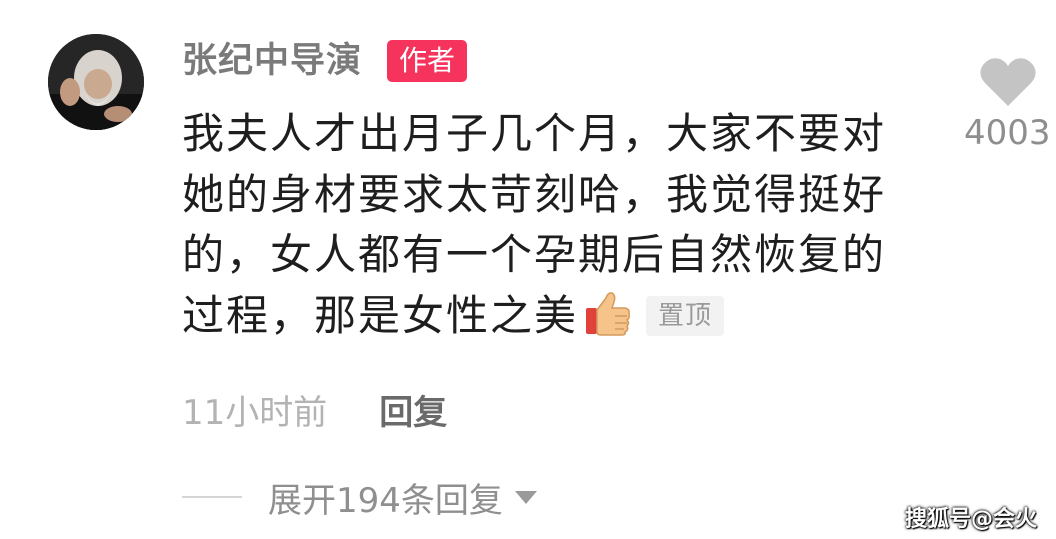 The height and width of the screenshot is (539, 1056). What do you see at coordinates (685, 315) in the screenshot?
I see `pinned-tag: 置顶` at bounding box center [685, 315].